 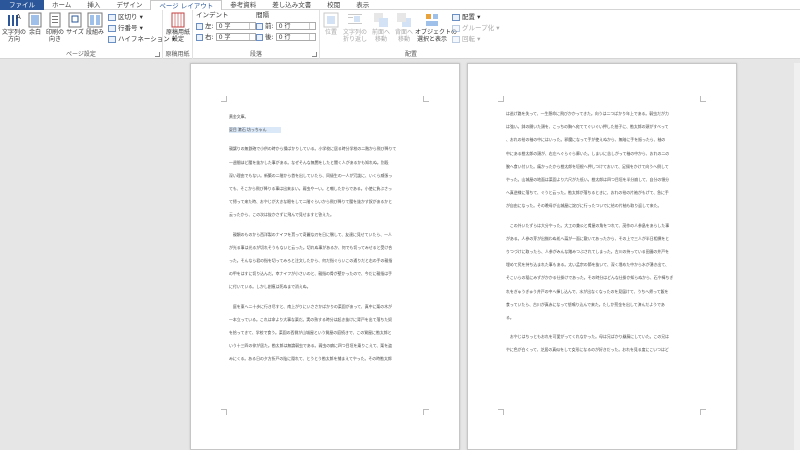 I want to click on position-label: 位置, so click(x=330, y=32).